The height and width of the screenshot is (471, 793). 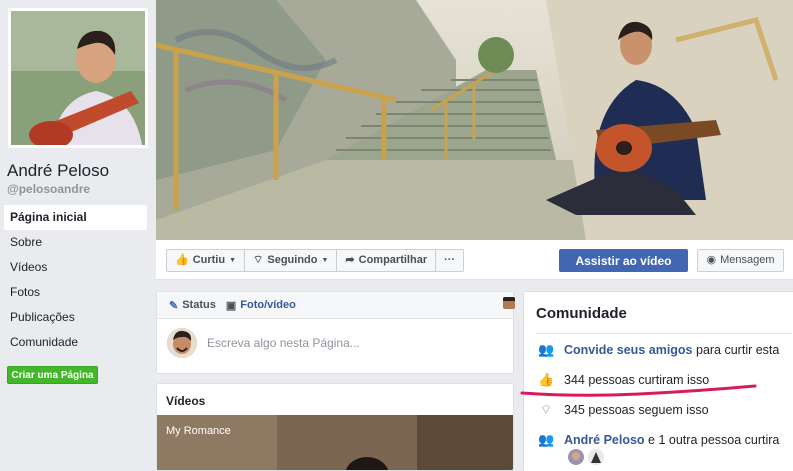 I want to click on photo-video-tab: ▣ Foto/vídeo, so click(x=261, y=305).